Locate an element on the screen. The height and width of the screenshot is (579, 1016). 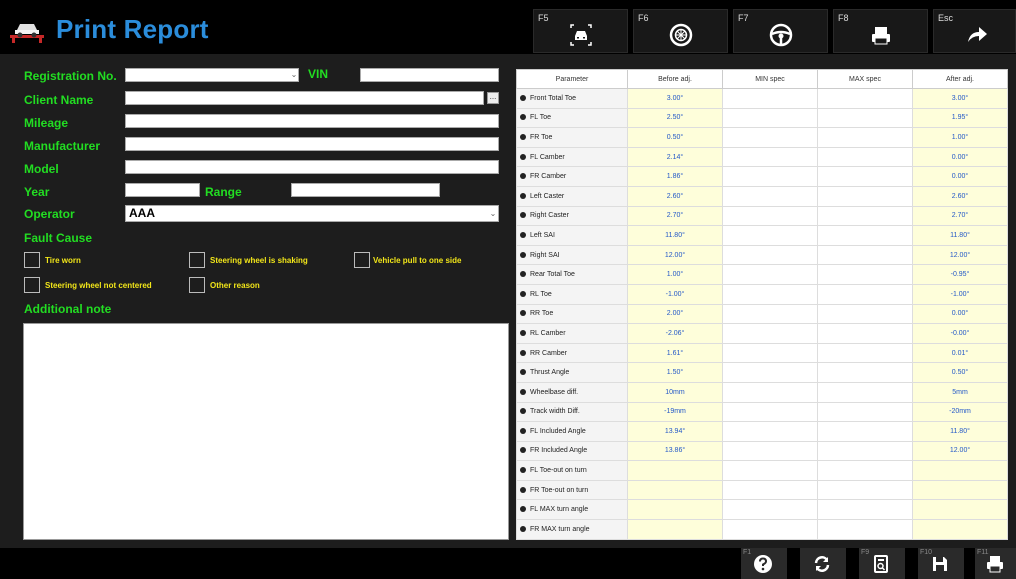
before-adj-cell: 13.86° is located at coordinates (675, 451).